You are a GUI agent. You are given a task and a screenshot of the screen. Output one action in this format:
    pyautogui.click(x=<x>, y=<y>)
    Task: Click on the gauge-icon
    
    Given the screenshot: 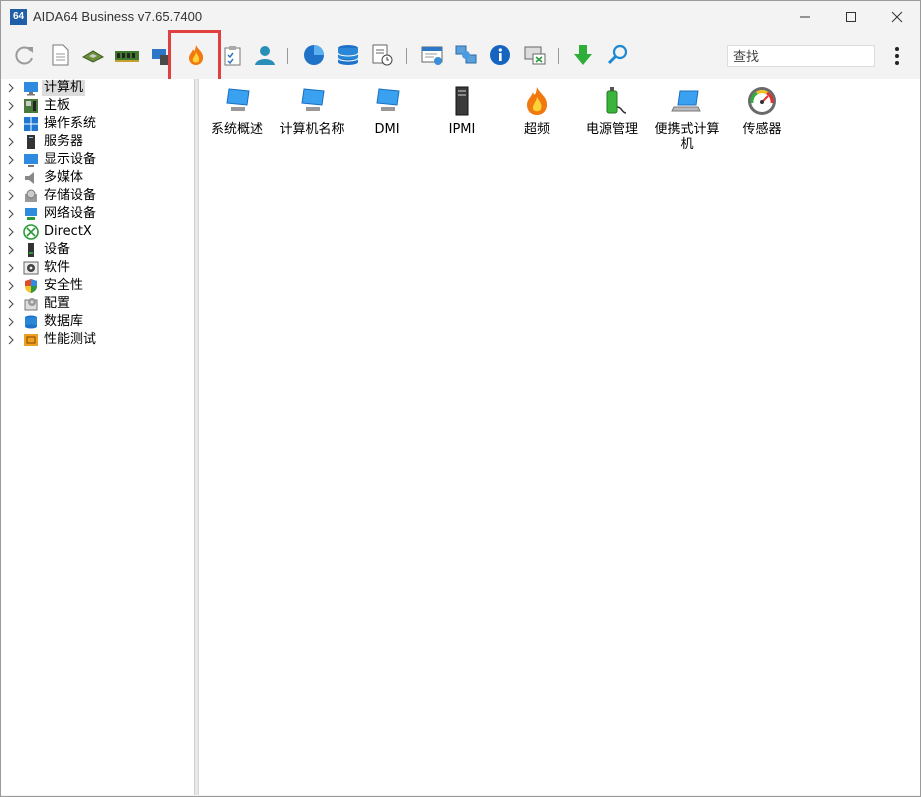 What is the action you would take?
    pyautogui.click(x=762, y=101)
    